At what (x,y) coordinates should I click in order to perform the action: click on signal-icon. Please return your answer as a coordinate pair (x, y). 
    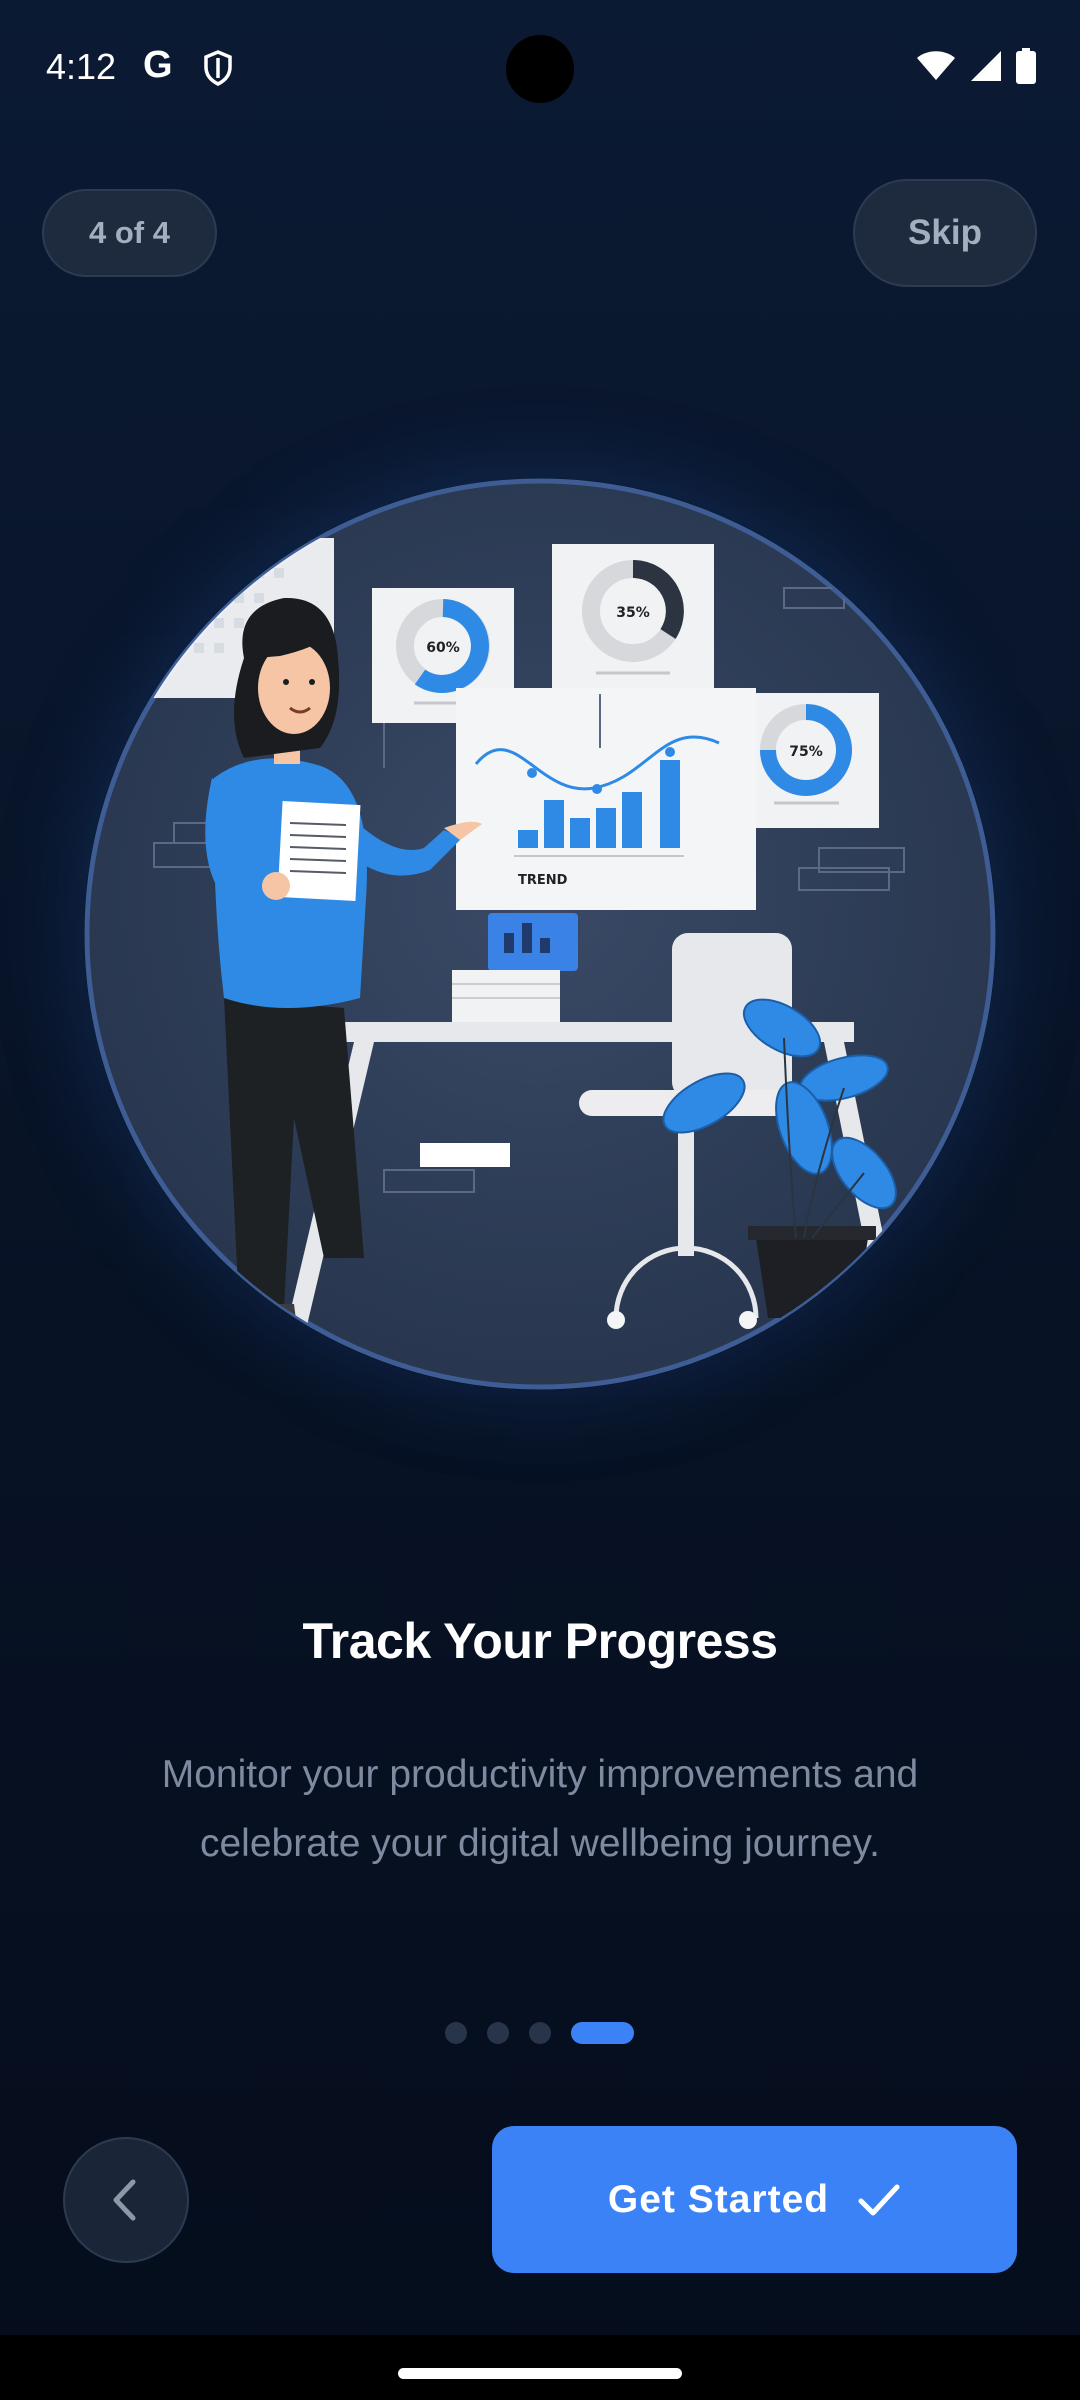
    Looking at the image, I should click on (986, 66).